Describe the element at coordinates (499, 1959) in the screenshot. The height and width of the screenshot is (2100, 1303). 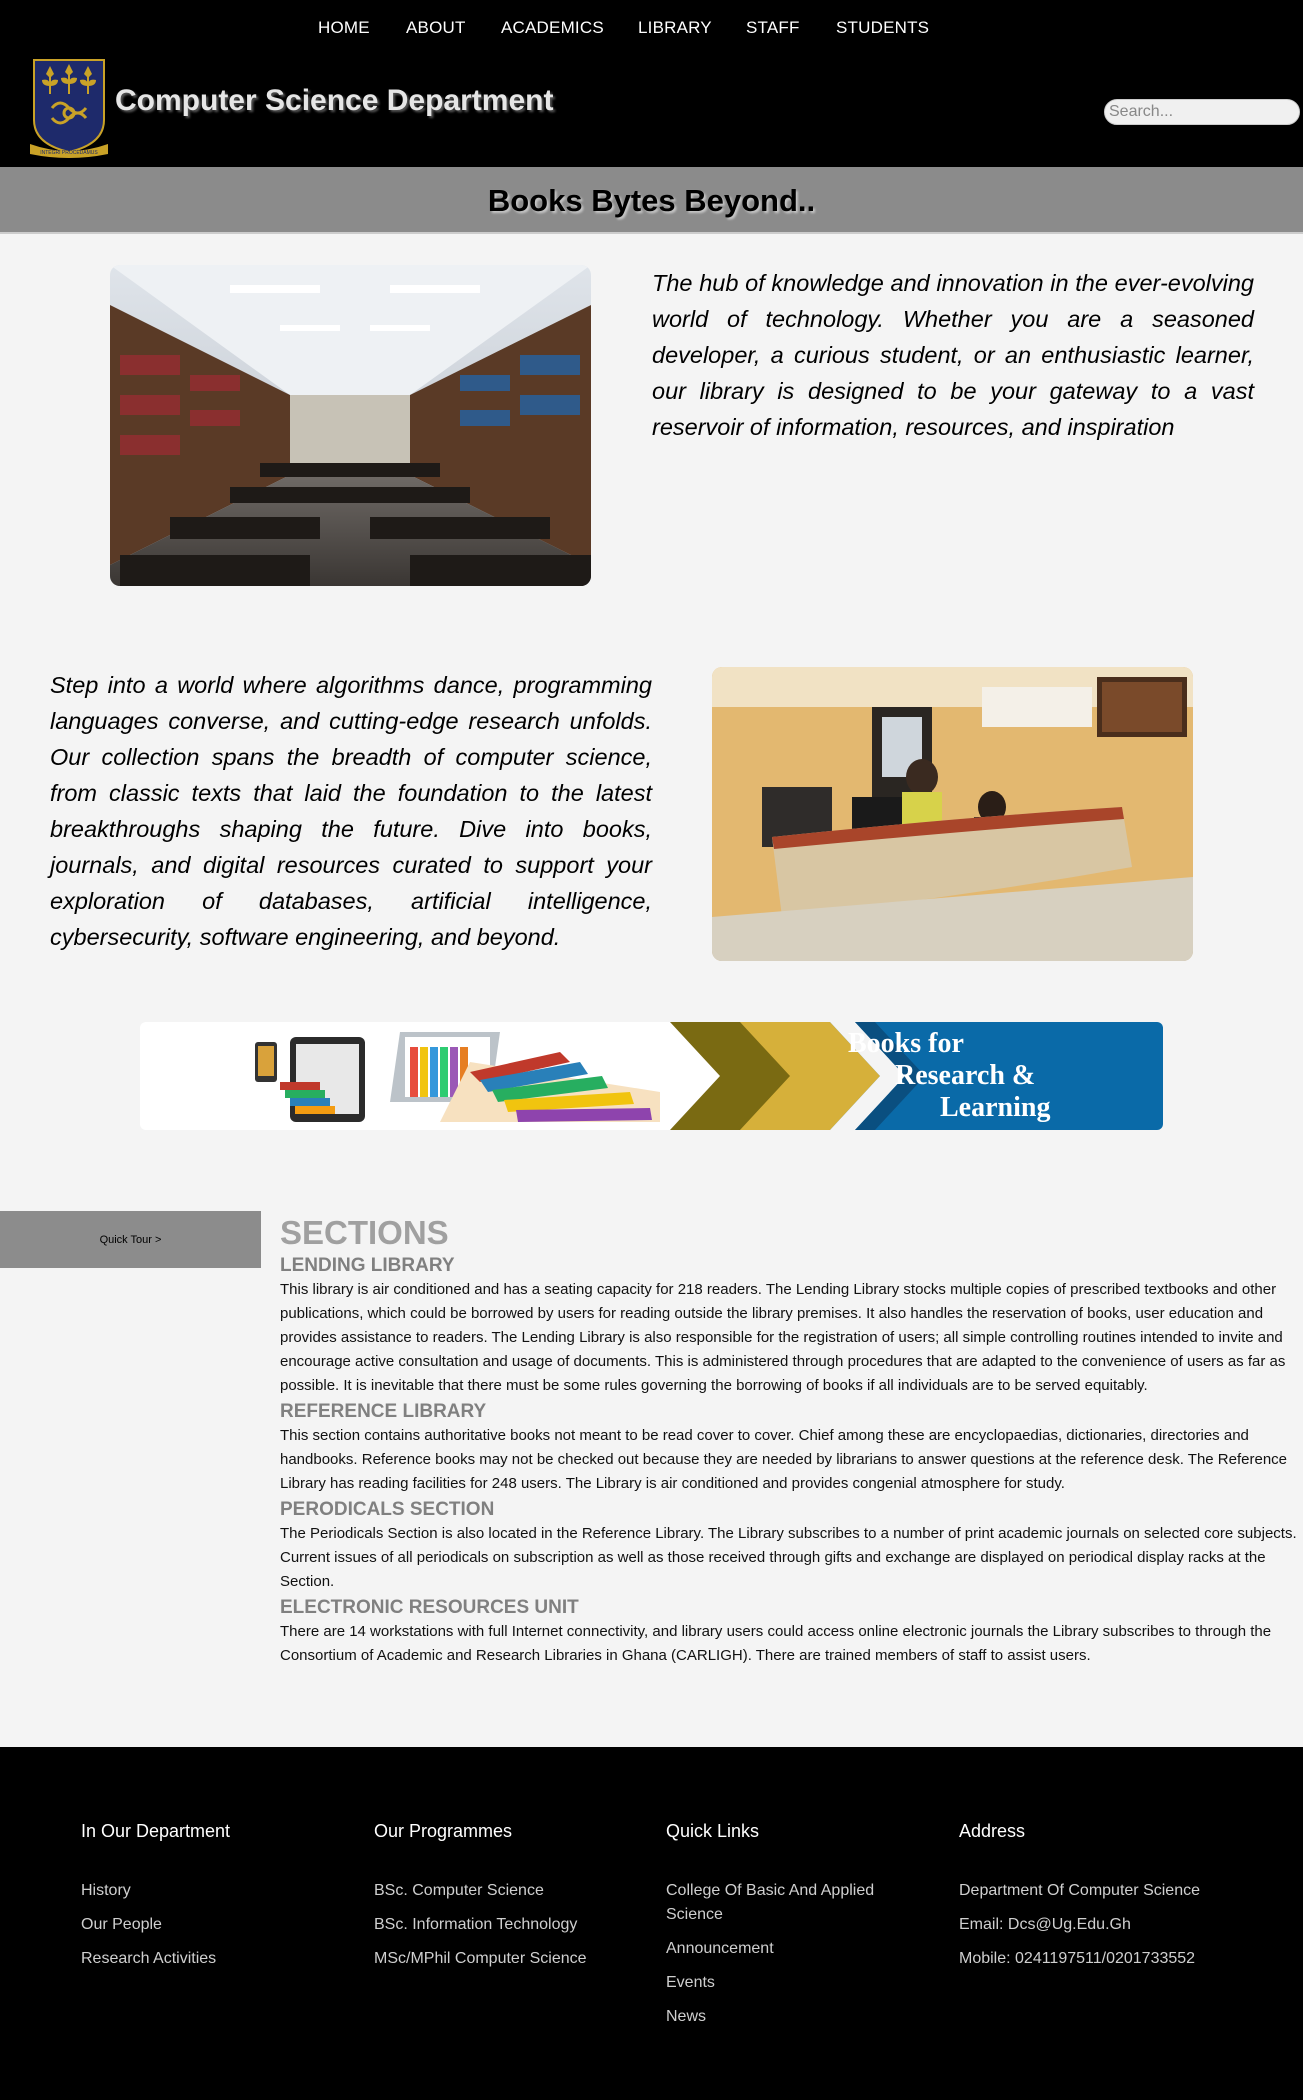
I see `footer-link-msc-cs: MSc/MPhil Computer Science` at that location.